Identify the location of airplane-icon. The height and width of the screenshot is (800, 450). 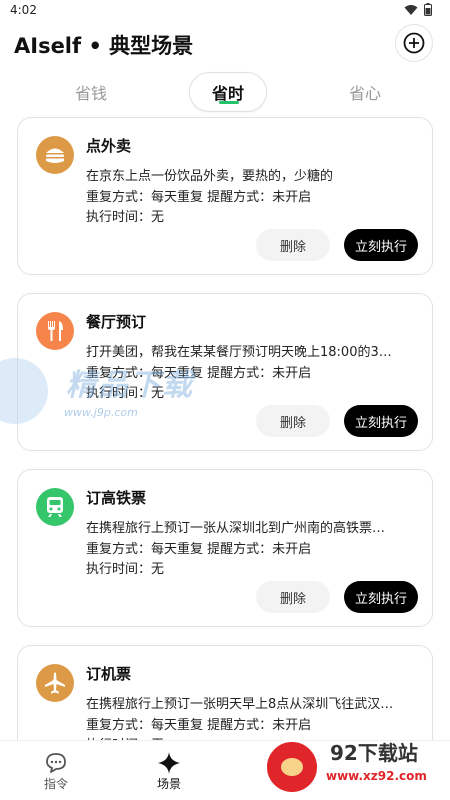
(55, 683).